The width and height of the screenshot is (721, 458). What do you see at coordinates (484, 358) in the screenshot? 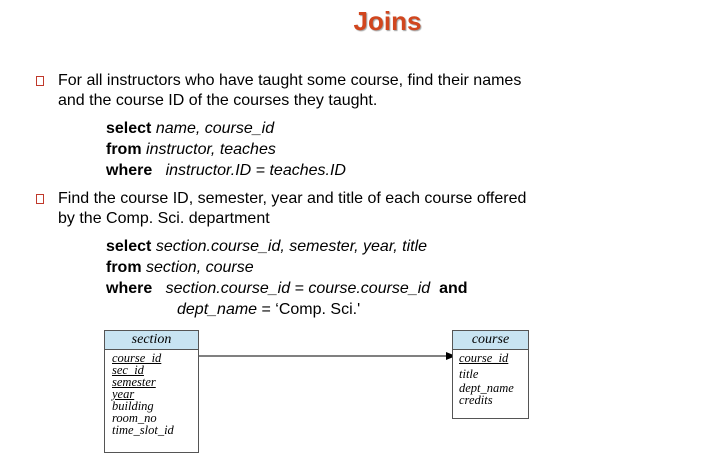
I see `attribute-course-id: course_id` at bounding box center [484, 358].